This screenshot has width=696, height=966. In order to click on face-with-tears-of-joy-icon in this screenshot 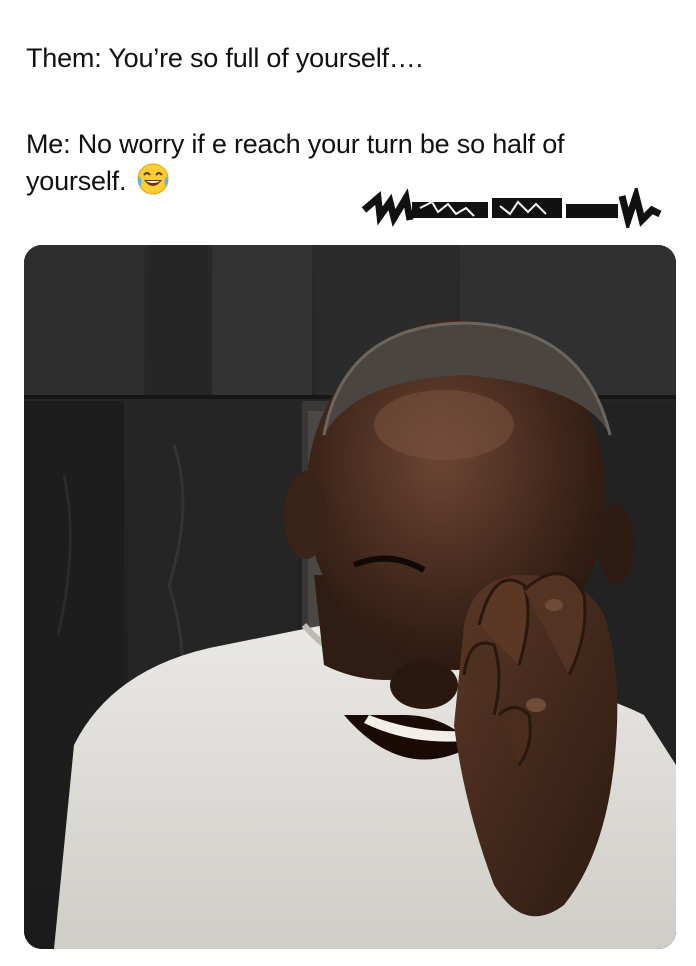, I will do `click(153, 179)`.